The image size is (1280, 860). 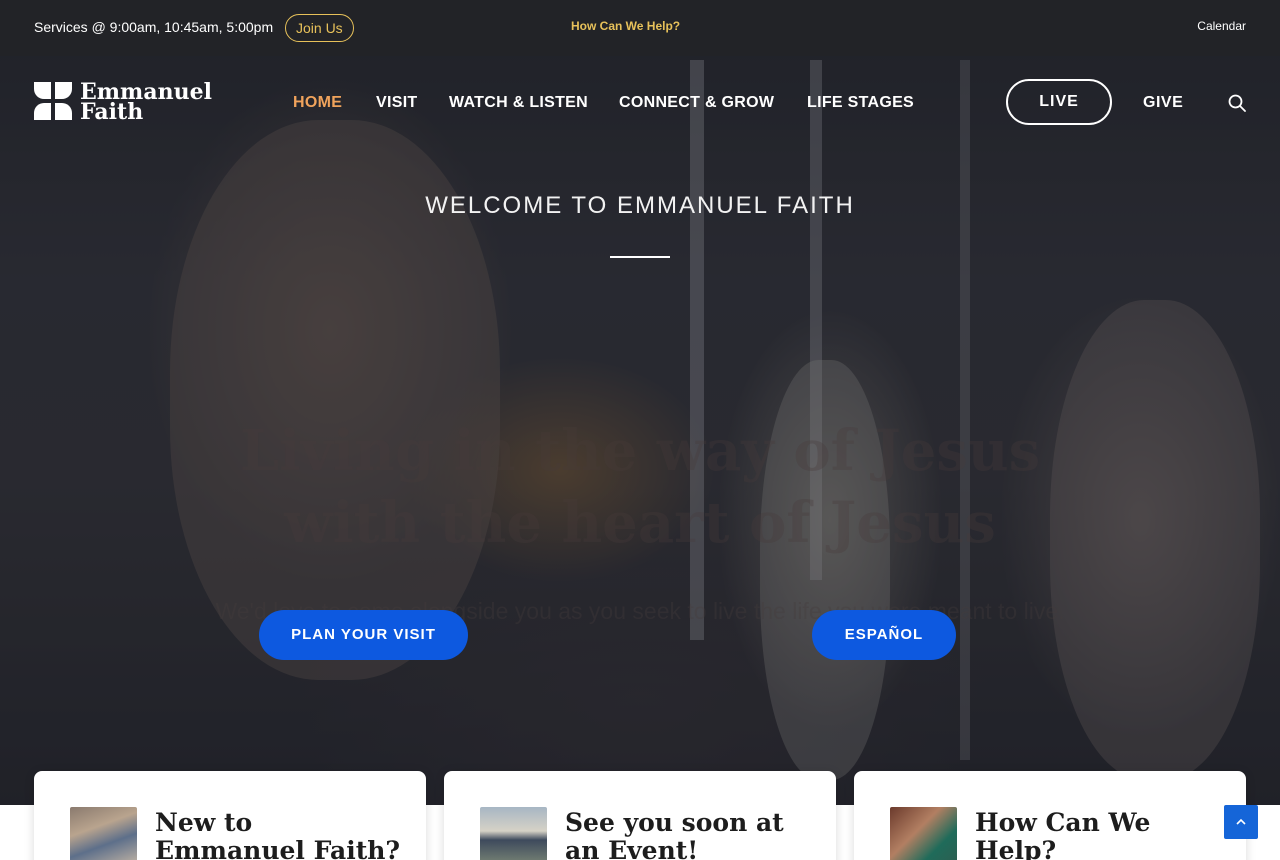 I want to click on espanol-button: ESPAÑOL, so click(x=884, y=635).